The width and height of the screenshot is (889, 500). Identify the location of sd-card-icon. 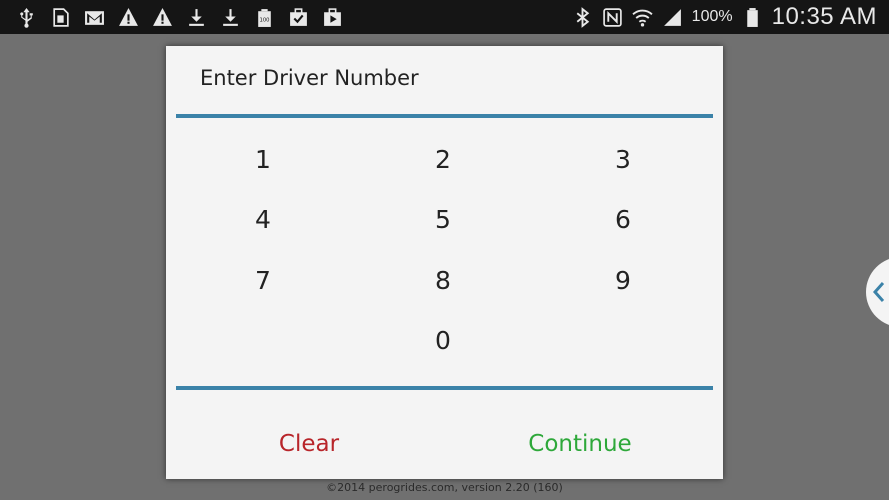
(60, 17).